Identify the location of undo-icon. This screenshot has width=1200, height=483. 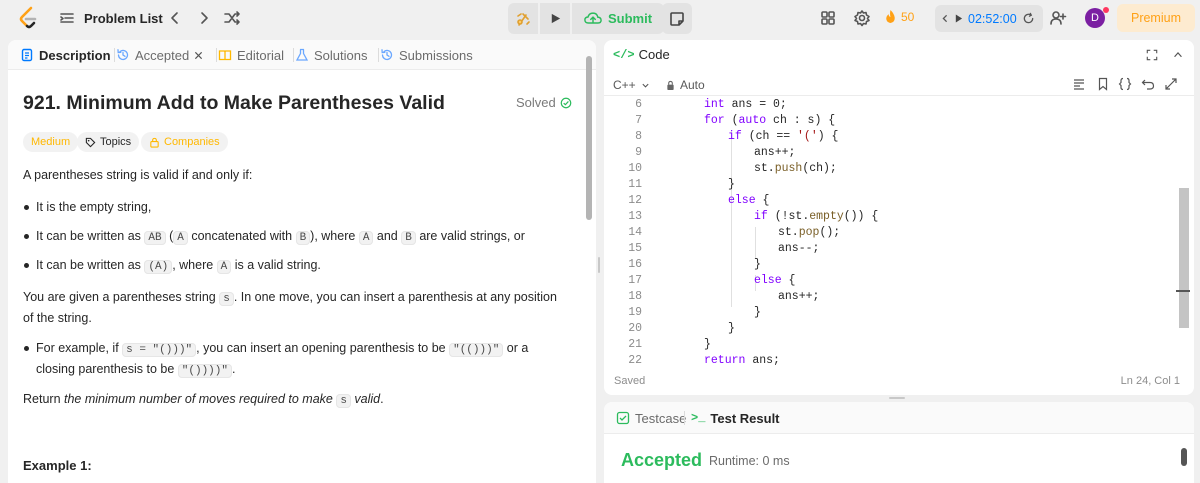
(1148, 84).